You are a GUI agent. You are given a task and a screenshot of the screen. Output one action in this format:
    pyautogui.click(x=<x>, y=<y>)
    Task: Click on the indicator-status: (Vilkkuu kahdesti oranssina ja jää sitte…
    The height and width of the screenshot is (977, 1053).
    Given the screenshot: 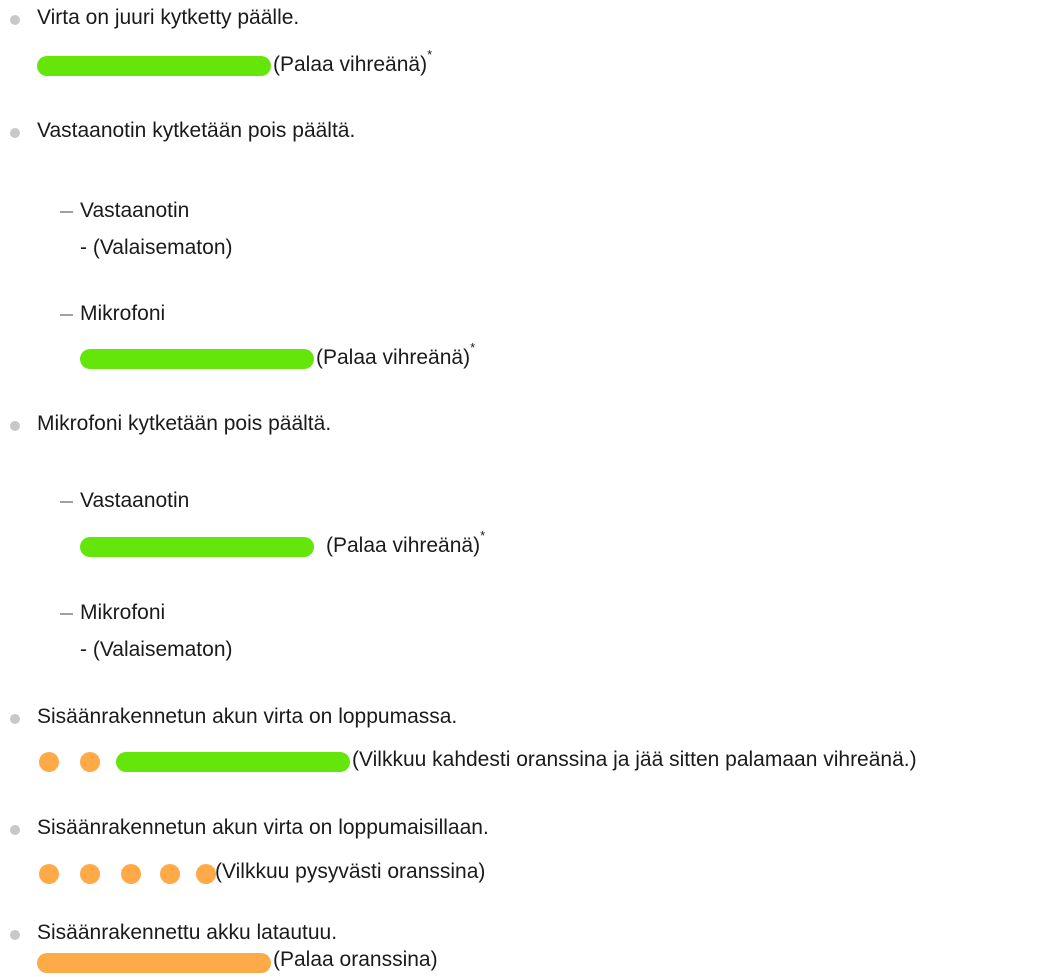 What is the action you would take?
    pyautogui.click(x=634, y=759)
    